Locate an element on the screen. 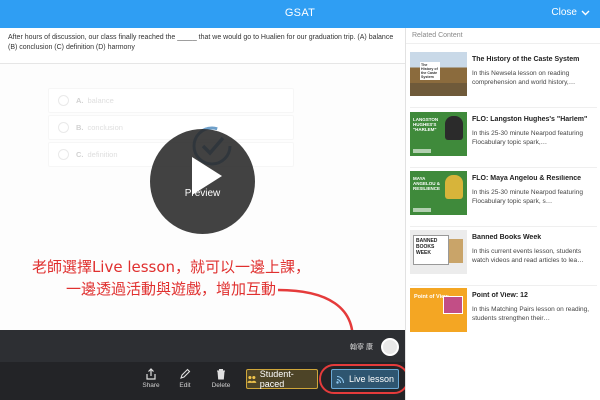 This screenshot has height=400, width=600. related-content-heading: Related Content is located at coordinates (503, 36).